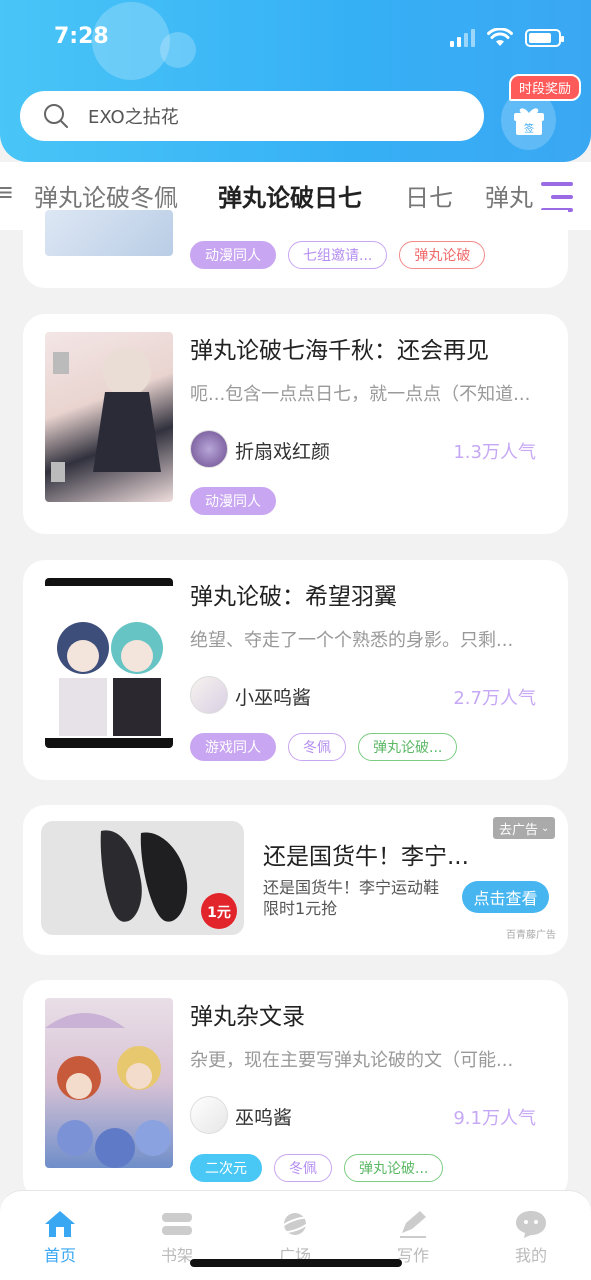  Describe the element at coordinates (462, 38) in the screenshot. I see `signal-icon` at that location.